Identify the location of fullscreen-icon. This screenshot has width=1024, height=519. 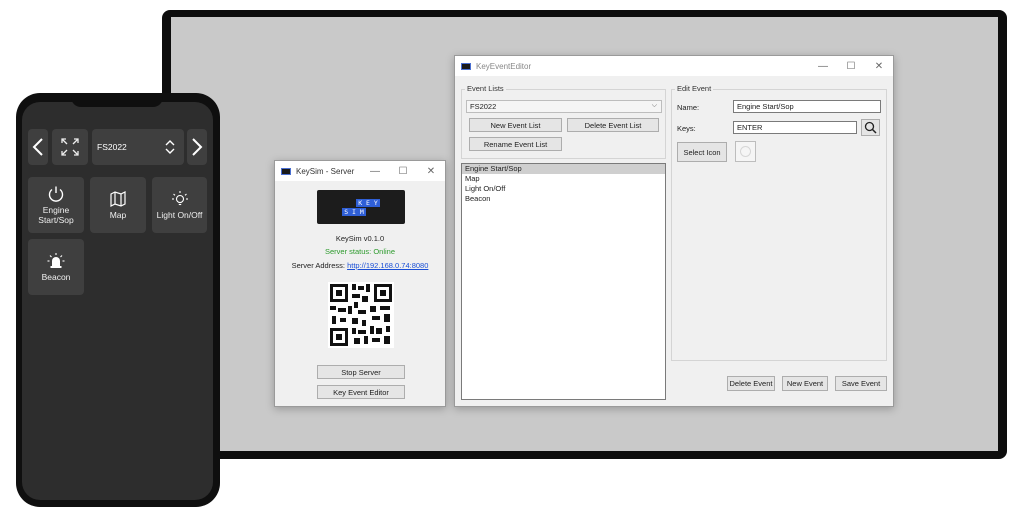
(70, 147).